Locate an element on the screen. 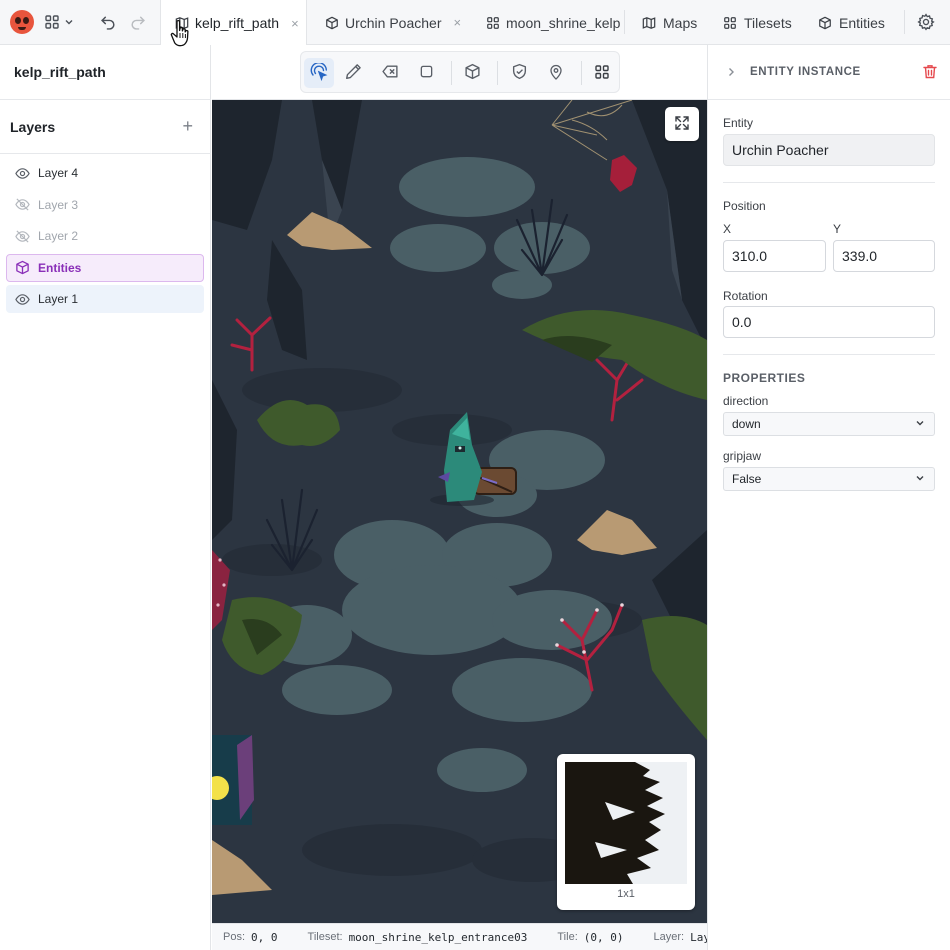 Image resolution: width=950 pixels, height=950 pixels. position-y-input: 339.0 is located at coordinates (884, 256).